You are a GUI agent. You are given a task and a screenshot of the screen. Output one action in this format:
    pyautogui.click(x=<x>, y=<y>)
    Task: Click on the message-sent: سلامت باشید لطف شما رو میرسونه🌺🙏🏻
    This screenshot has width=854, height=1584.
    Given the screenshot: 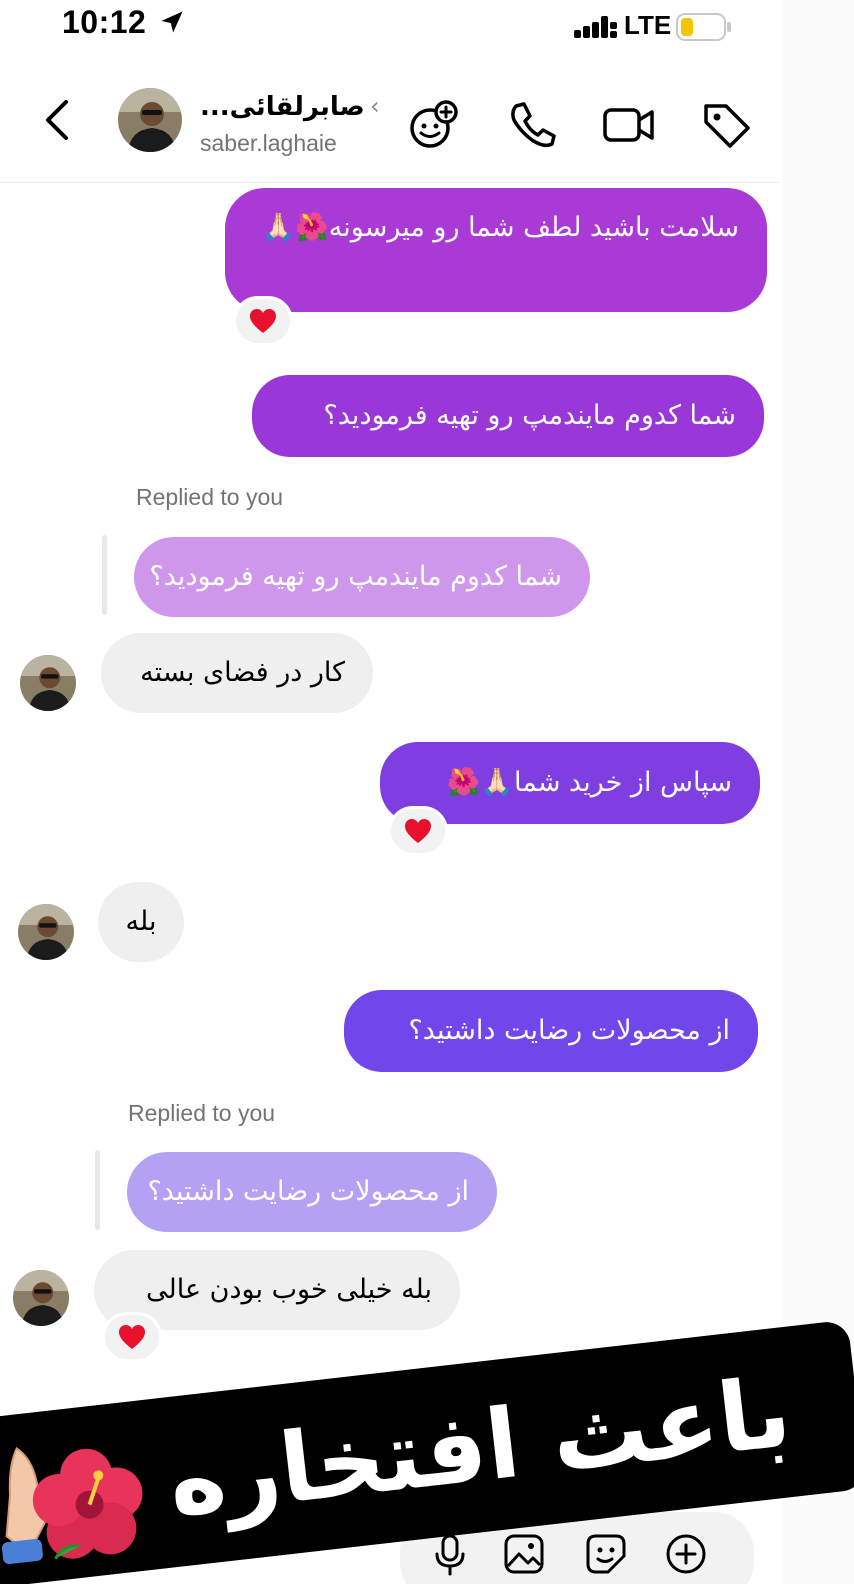 What is the action you would take?
    pyautogui.click(x=496, y=250)
    